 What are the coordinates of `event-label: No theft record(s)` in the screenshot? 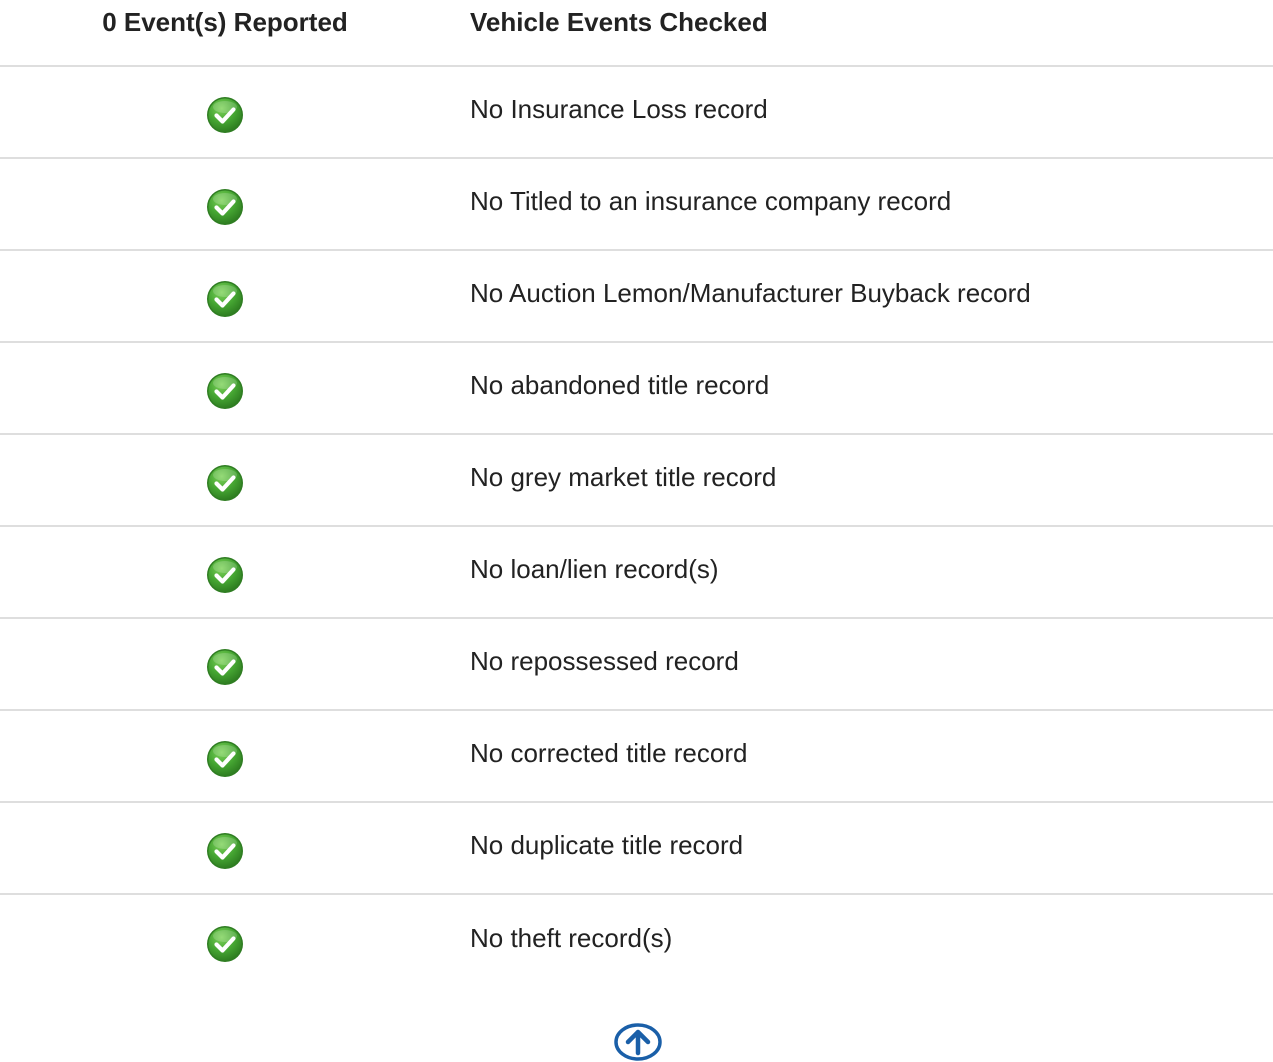 It's located at (571, 938).